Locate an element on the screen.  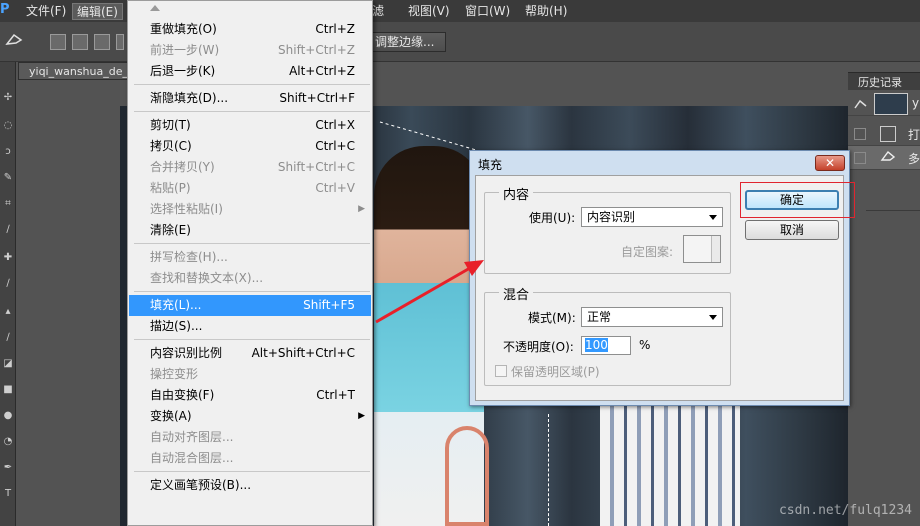
subtract-selection-icon is located at coordinates (102, 42).